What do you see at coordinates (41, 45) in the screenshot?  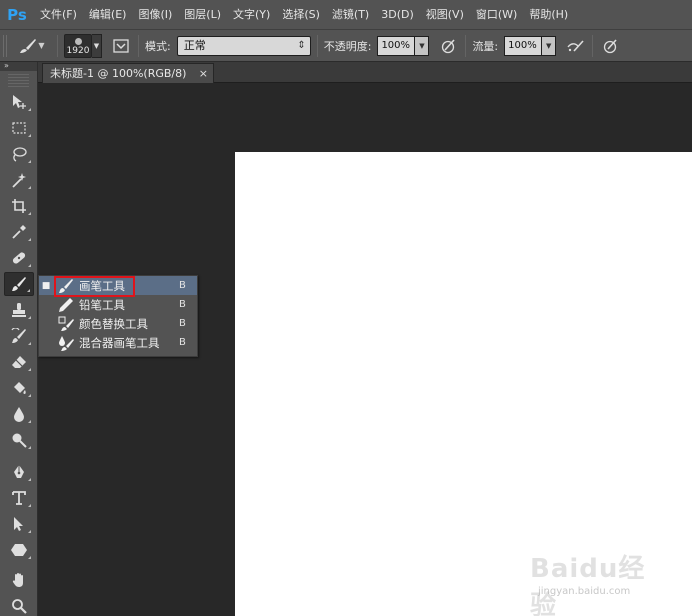 I see `chevron-down-icon: ▼` at bounding box center [41, 45].